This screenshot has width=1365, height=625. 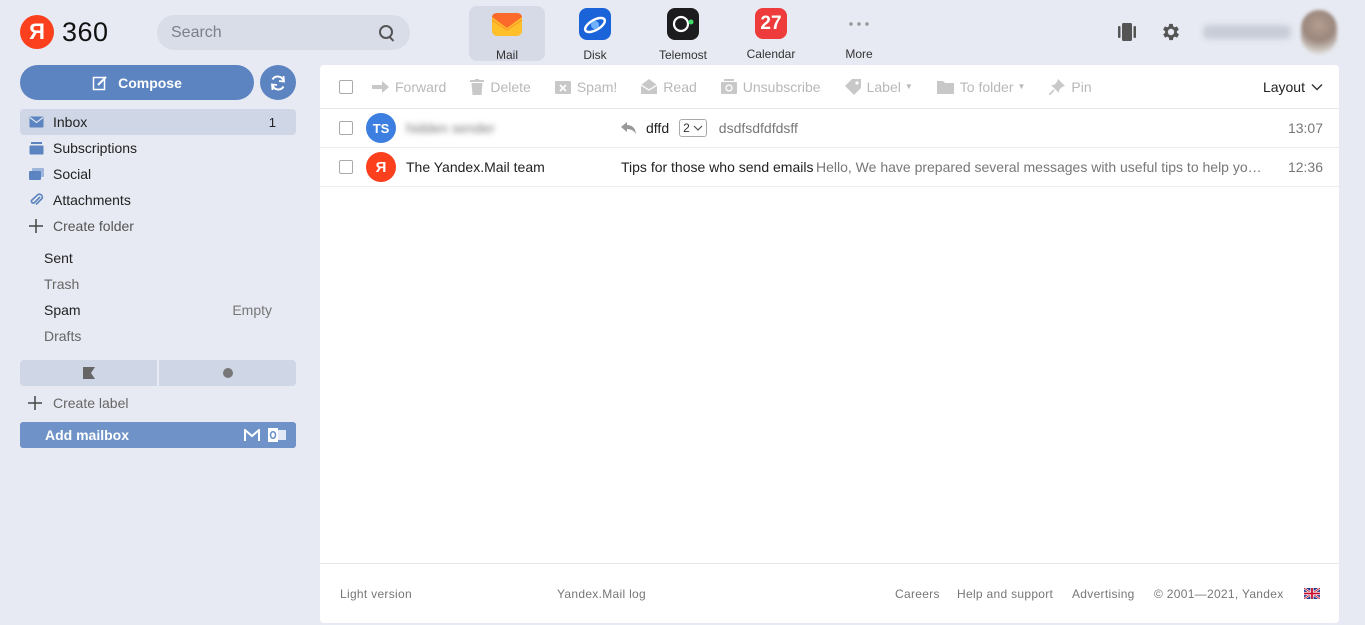 I want to click on empty-spam-link: Empty, so click(x=252, y=310).